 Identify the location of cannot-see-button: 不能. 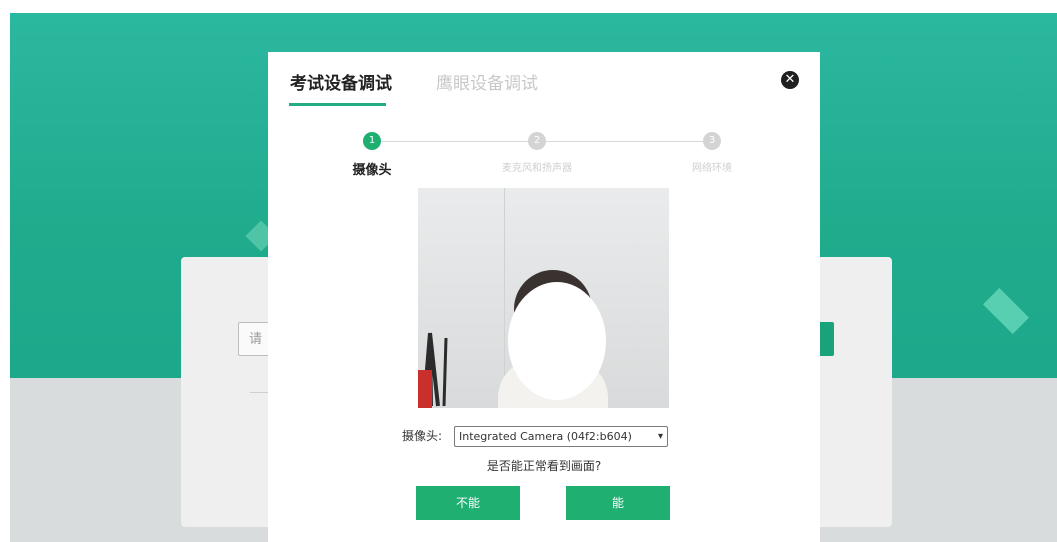
(468, 503).